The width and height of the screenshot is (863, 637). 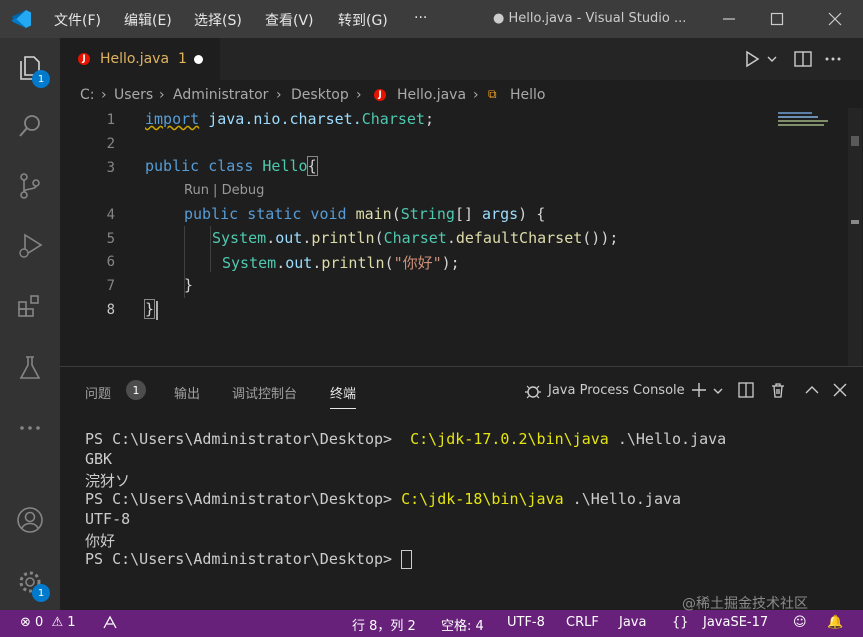 I want to click on line-number: 3, so click(x=110, y=168).